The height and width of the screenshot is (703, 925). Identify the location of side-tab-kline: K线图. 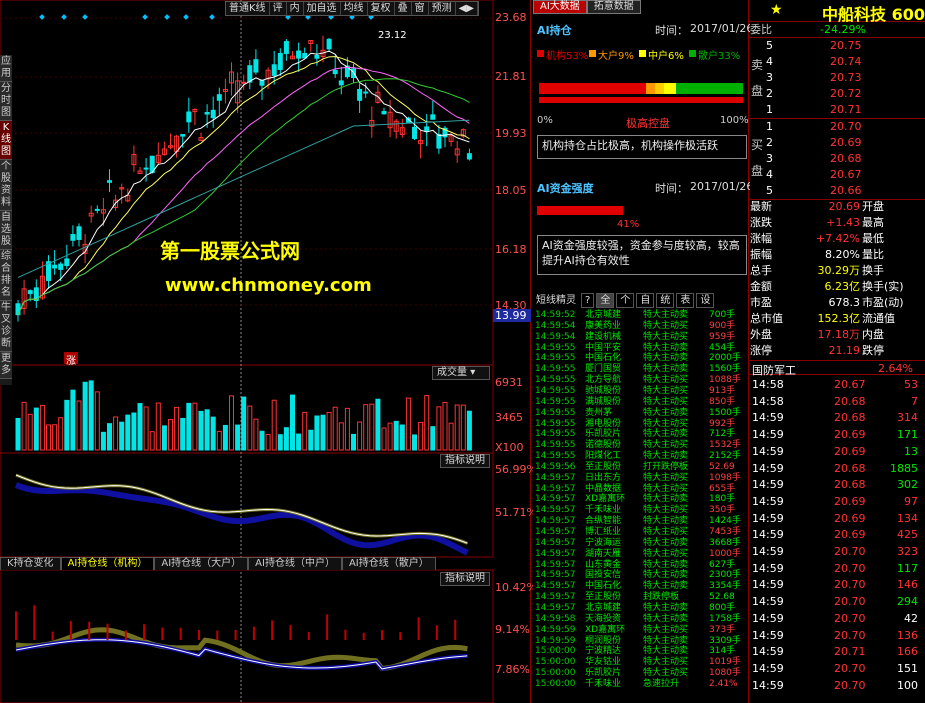
(6, 140).